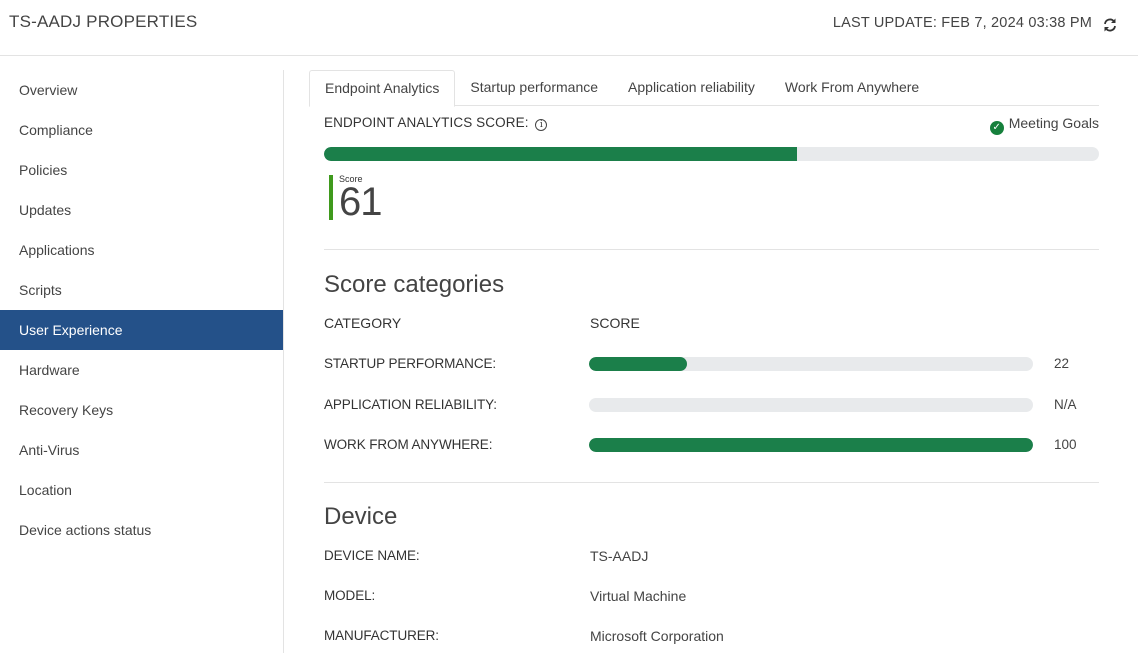 Image resolution: width=1138 pixels, height=653 pixels. I want to click on score-value: 61, so click(360, 202).